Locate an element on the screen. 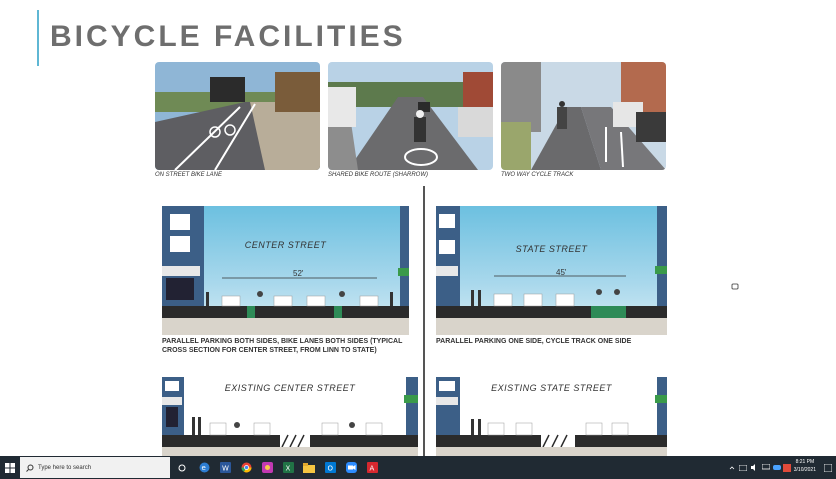  search-placeholder: Type here to search is located at coordinates (65, 467).